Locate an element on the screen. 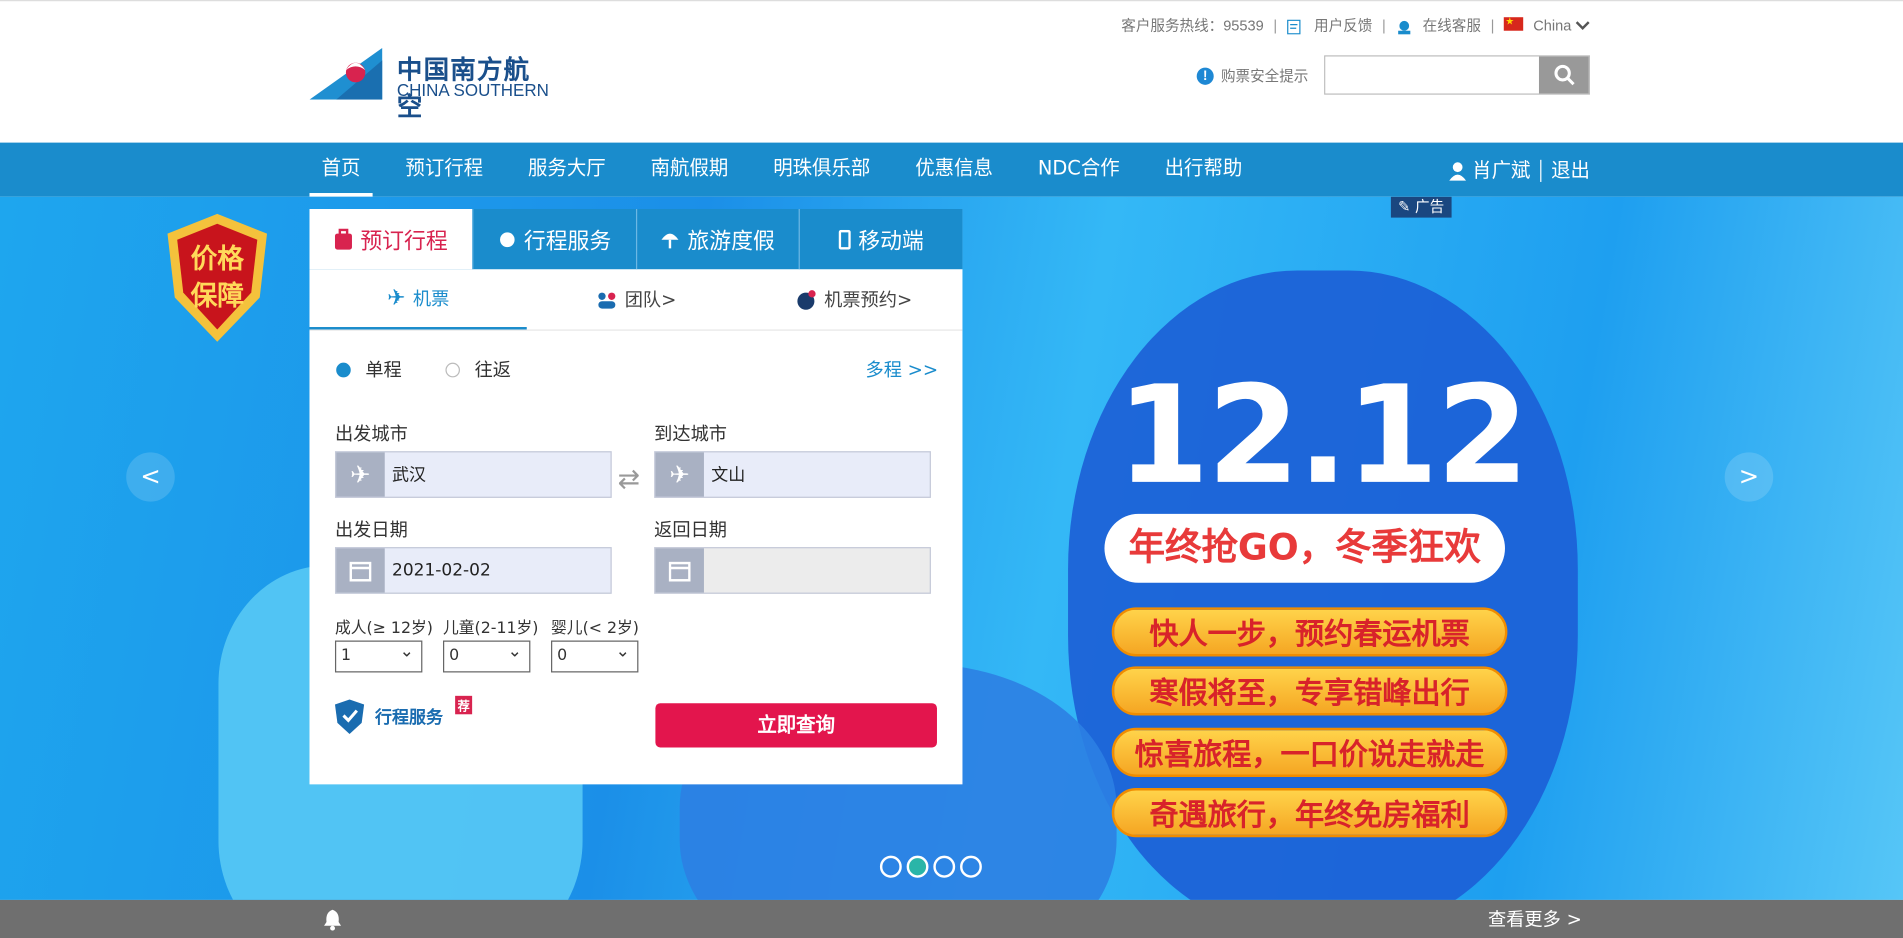 This screenshot has width=1903, height=938. booking-subtabs: ✈ 机票 团队> 机票预约> is located at coordinates (636, 300).